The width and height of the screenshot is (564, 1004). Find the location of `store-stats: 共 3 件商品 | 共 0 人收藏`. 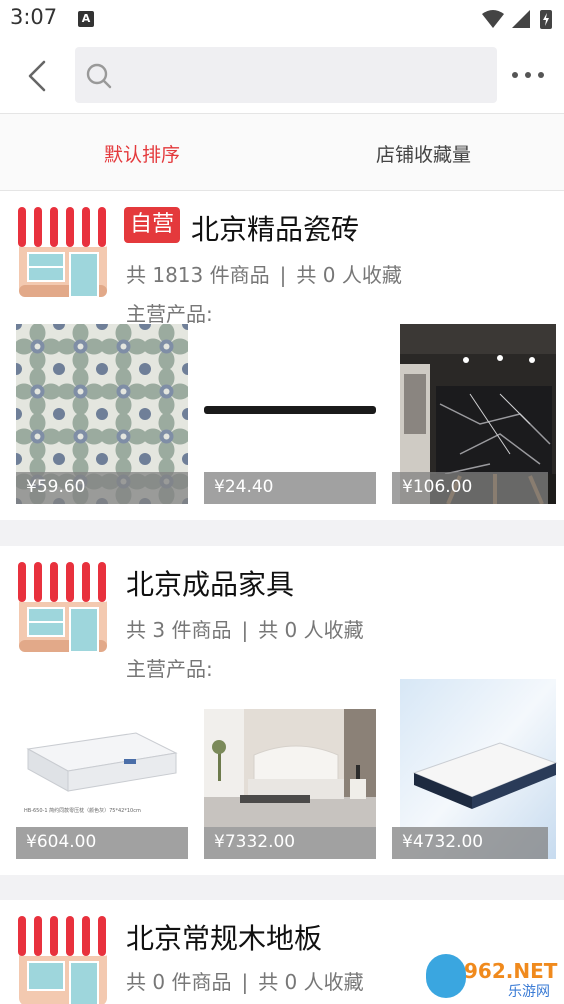

store-stats: 共 3 件商品 | 共 0 人收藏 is located at coordinates (245, 628).